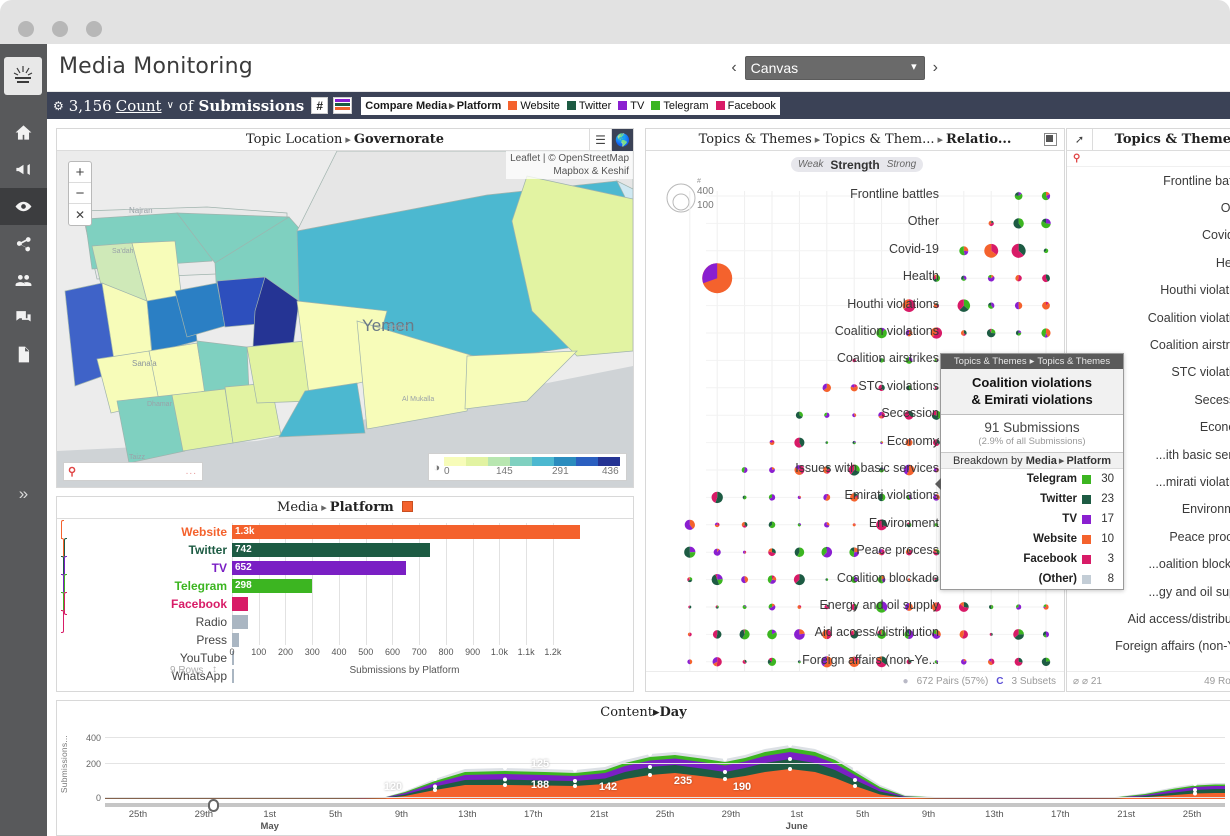 This screenshot has width=1230, height=836. What do you see at coordinates (867, 468) in the screenshot?
I see `matrix-row-label: Issues with basic services` at bounding box center [867, 468].